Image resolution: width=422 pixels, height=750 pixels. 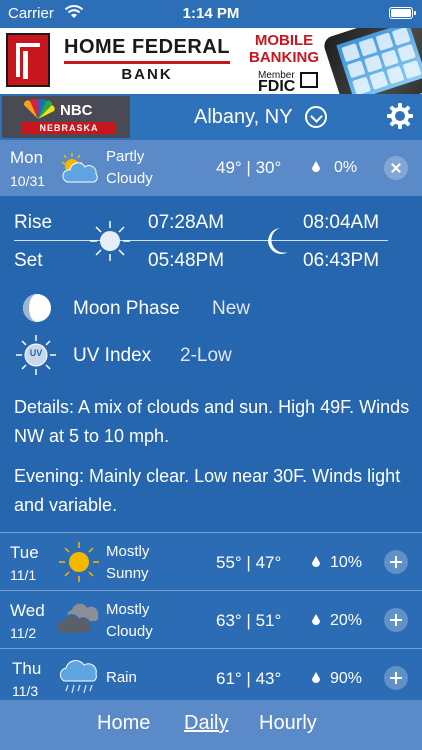 What do you see at coordinates (69, 128) in the screenshot?
I see `nebraska-text: NEBRASKA` at bounding box center [69, 128].